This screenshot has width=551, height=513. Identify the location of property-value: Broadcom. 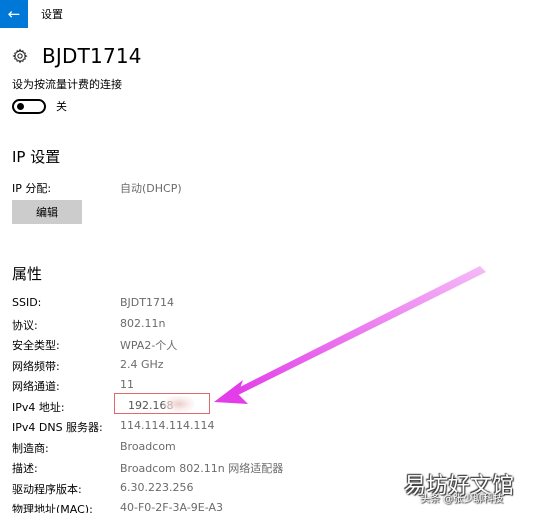
(148, 446).